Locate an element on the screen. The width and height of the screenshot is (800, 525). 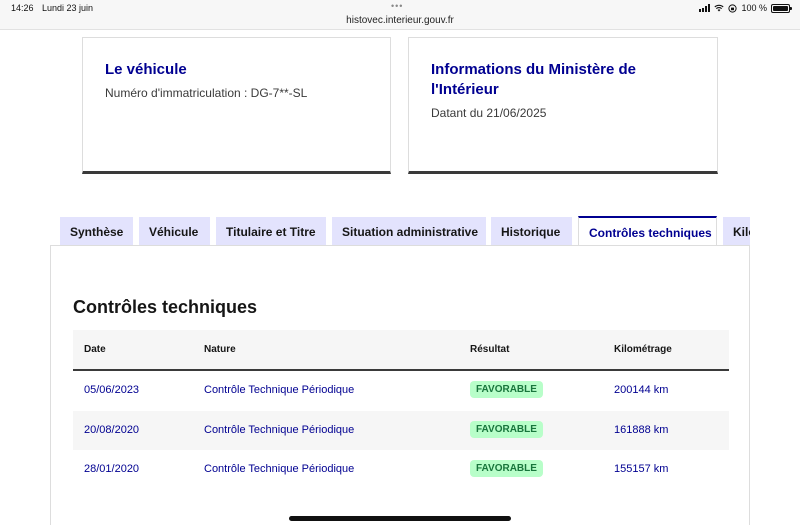
row-date: 20/08/2020 is located at coordinates (112, 429).